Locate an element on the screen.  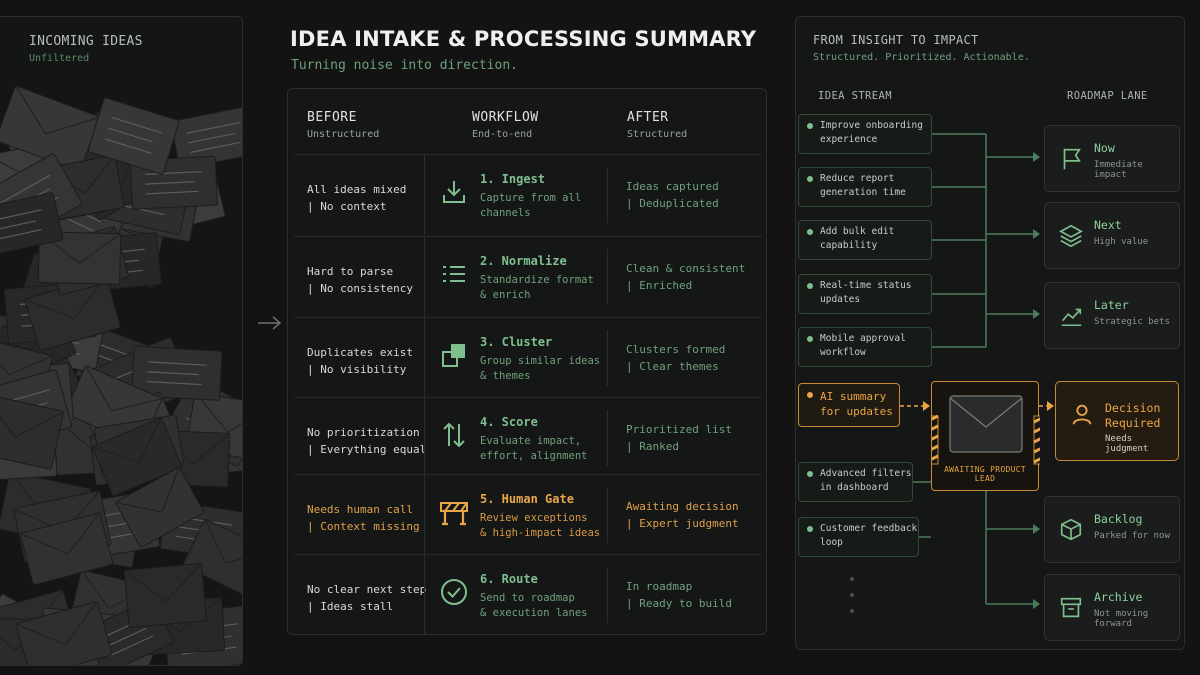
roadmap-lane-parked: Backlog Parked for now is located at coordinates (1112, 529).